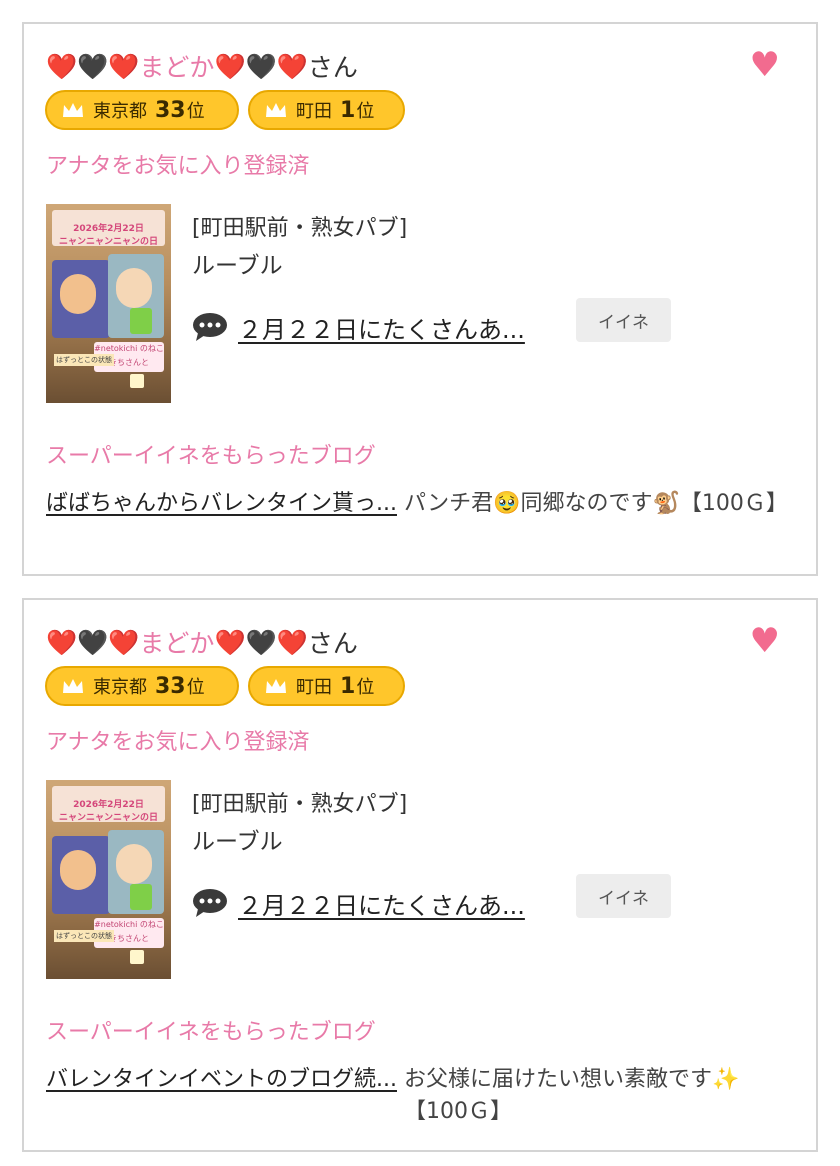 This screenshot has height=1166, width=840. What do you see at coordinates (596, 503) in the screenshot?
I see `super-iine-comment: パンチ君🥹同郷なのです🐒【100Ｇ】` at bounding box center [596, 503].